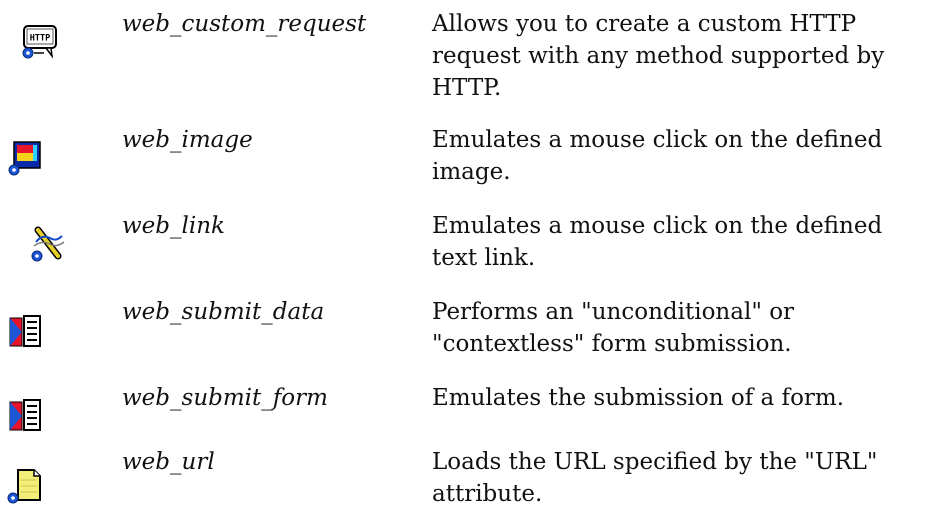 Image resolution: width=925 pixels, height=524 pixels. I want to click on function-name: web_image, so click(187, 140).